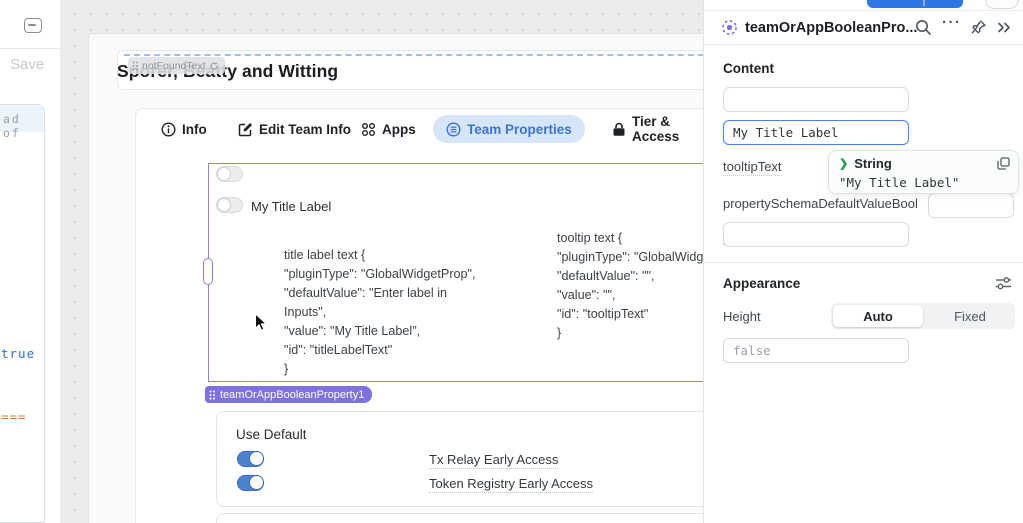 The width and height of the screenshot is (1023, 523). What do you see at coordinates (970, 316) in the screenshot?
I see `height-option-fixed: Fixed` at bounding box center [970, 316].